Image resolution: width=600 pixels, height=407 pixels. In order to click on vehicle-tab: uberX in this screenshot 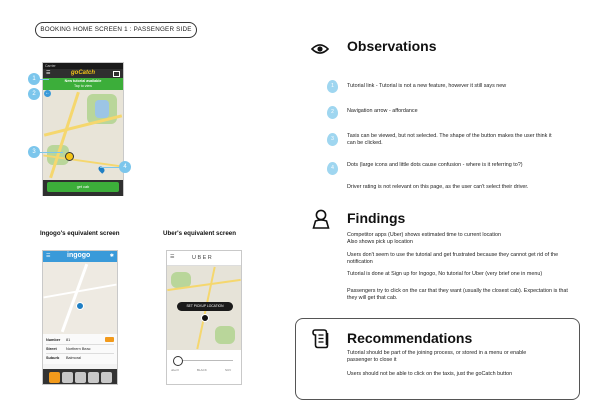, I will do `click(175, 370)`.